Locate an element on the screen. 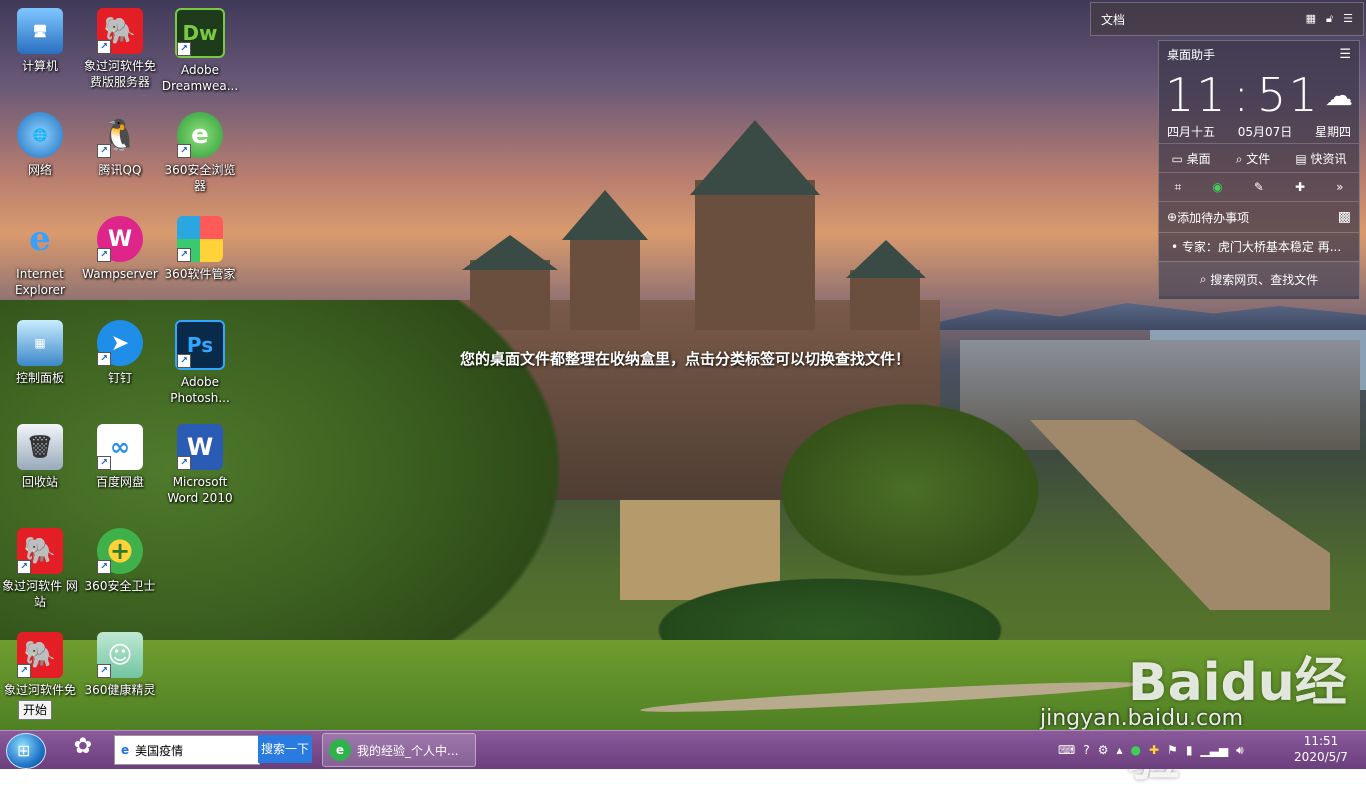 The width and height of the screenshot is (1366, 790). taskbar-date: 2020/5/7 is located at coordinates (1321, 757).